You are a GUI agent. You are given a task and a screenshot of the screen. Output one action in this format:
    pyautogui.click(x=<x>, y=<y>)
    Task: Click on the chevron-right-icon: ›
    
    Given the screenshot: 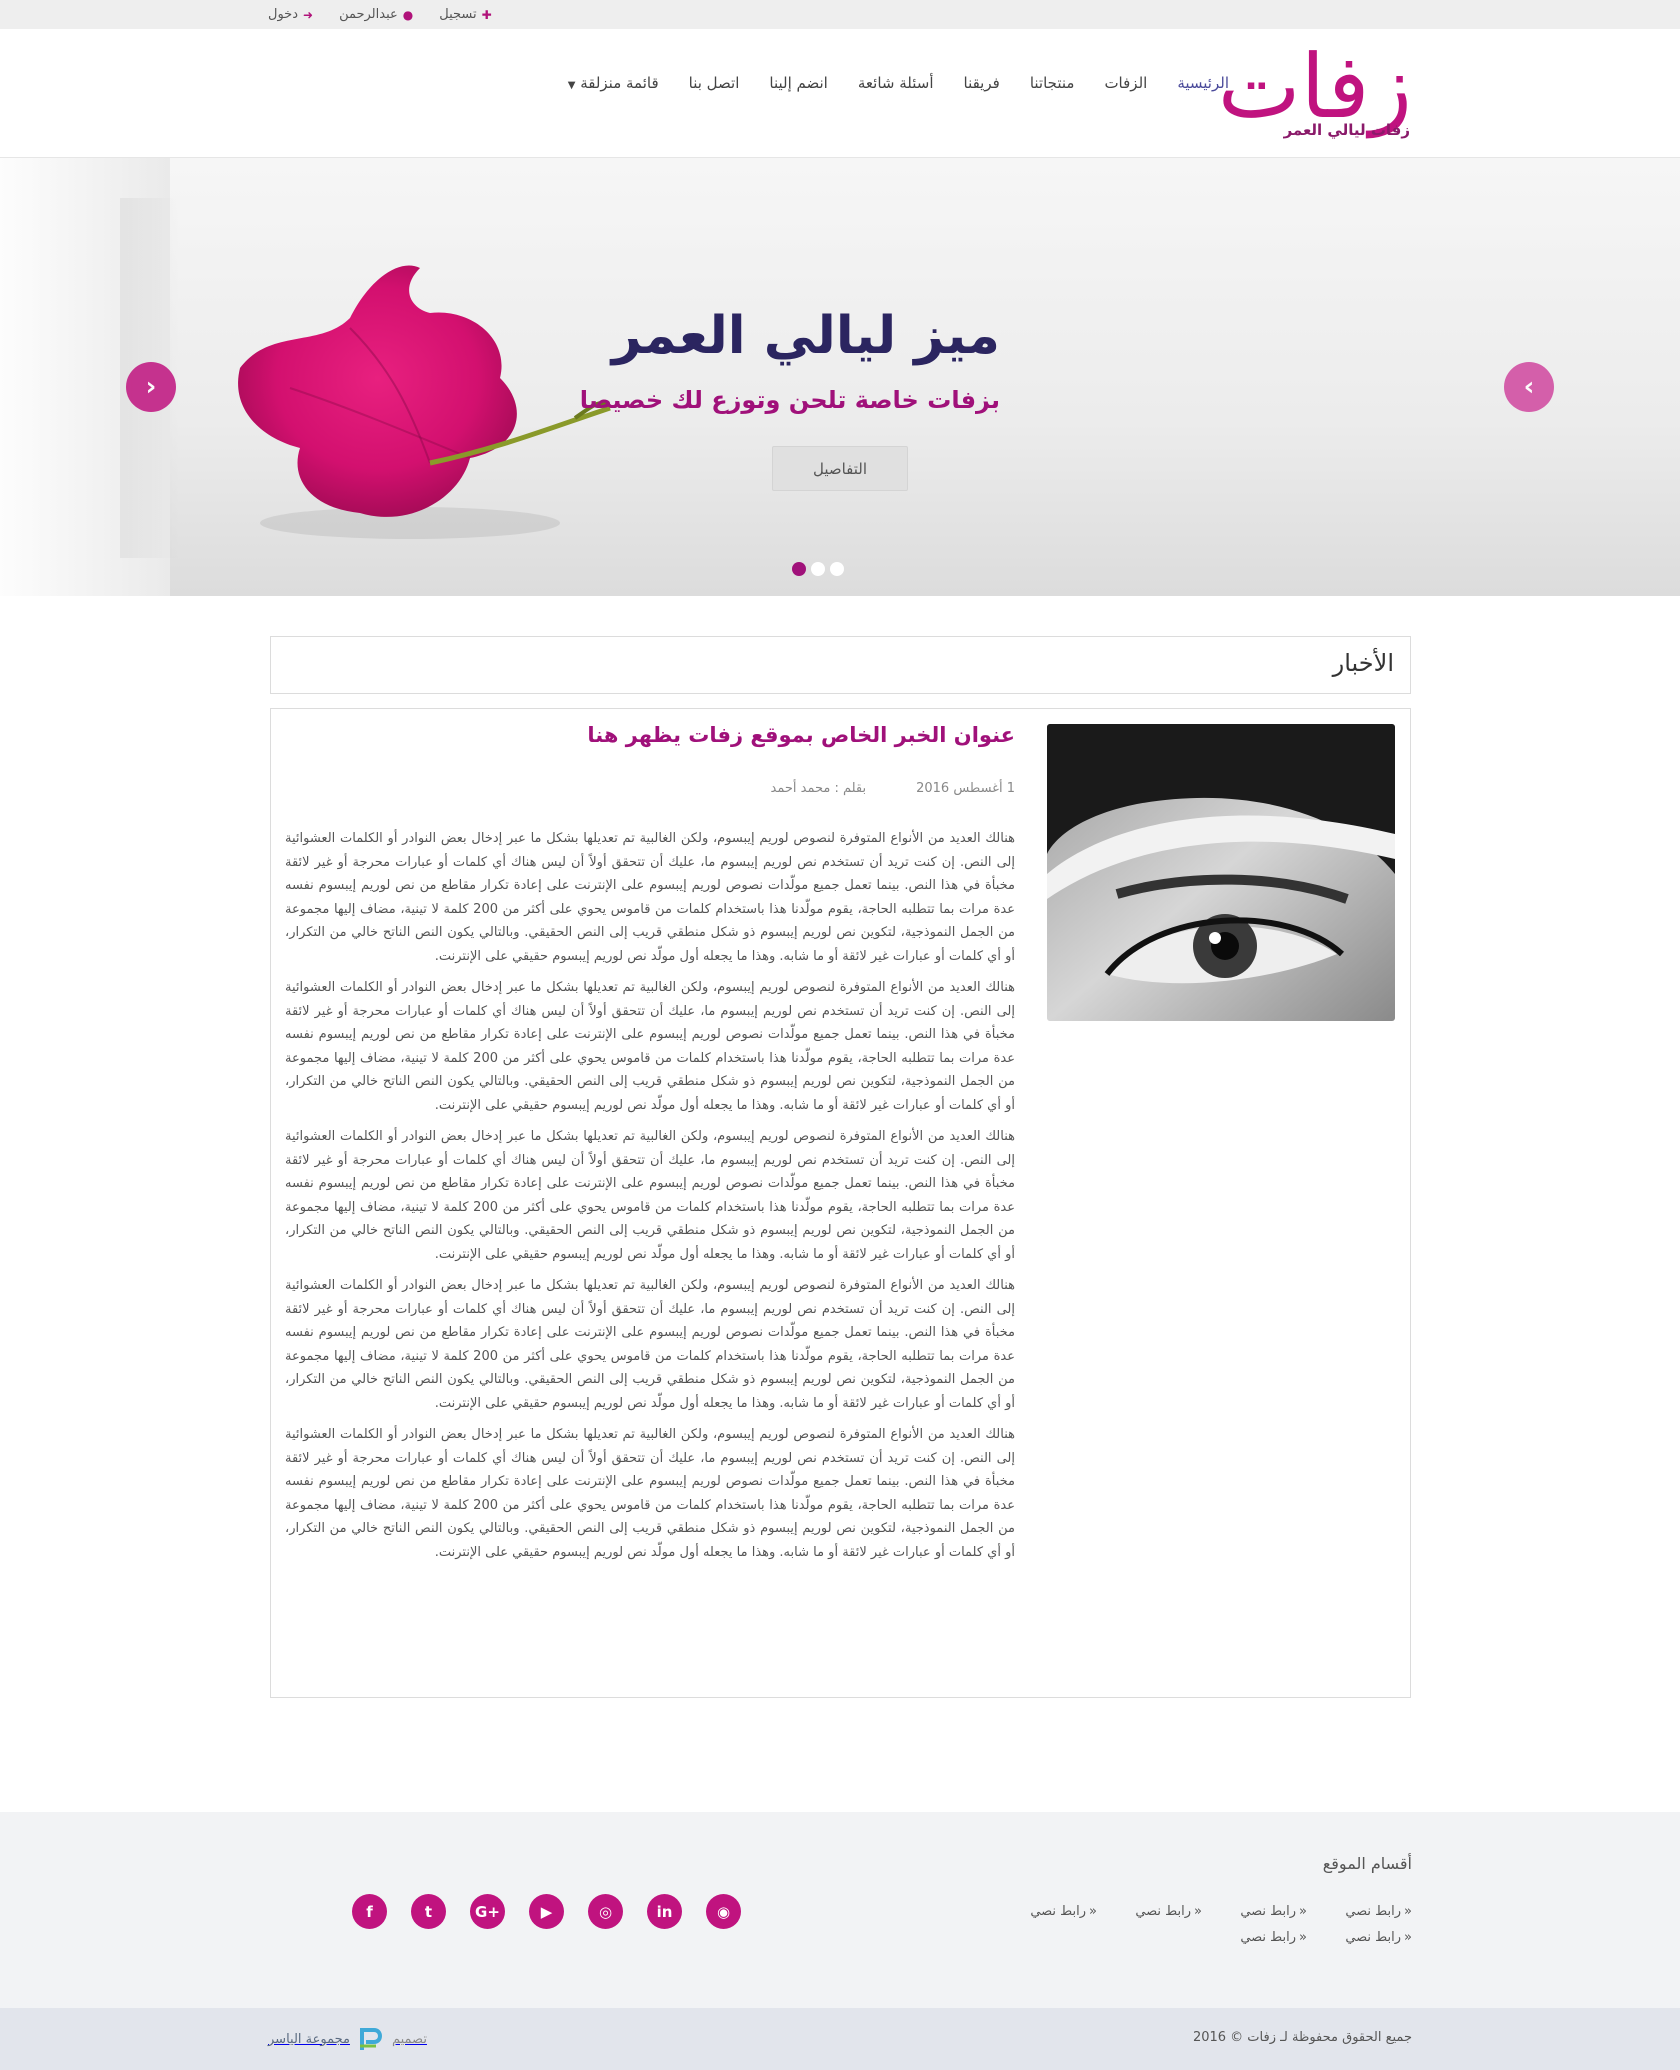 What is the action you would take?
    pyautogui.click(x=1529, y=387)
    